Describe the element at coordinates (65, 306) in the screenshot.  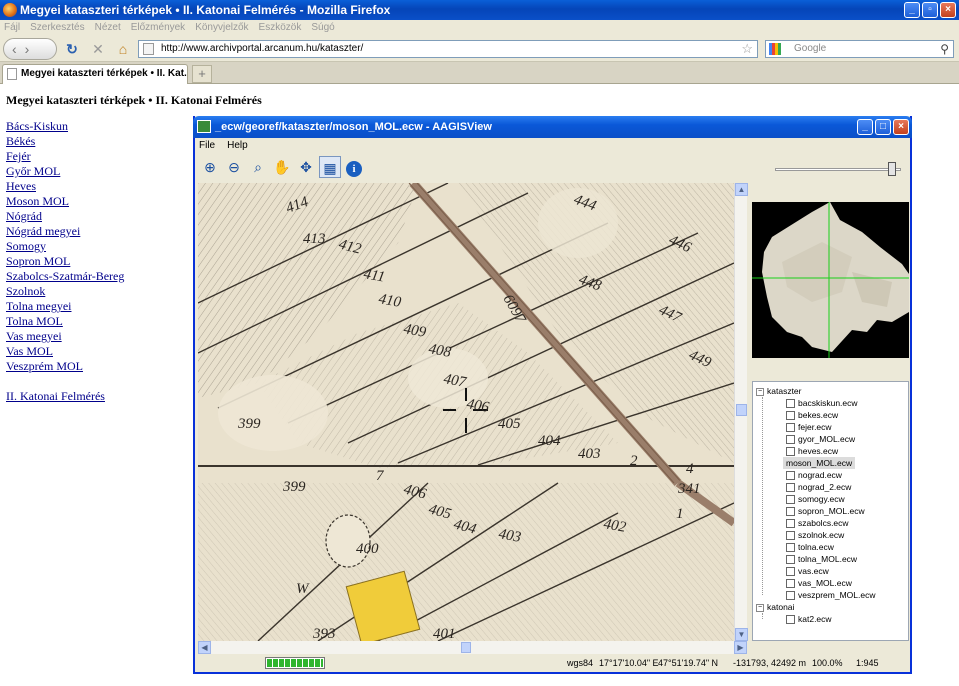
I see `link-tolna-megyei: Tolna megyei` at that location.